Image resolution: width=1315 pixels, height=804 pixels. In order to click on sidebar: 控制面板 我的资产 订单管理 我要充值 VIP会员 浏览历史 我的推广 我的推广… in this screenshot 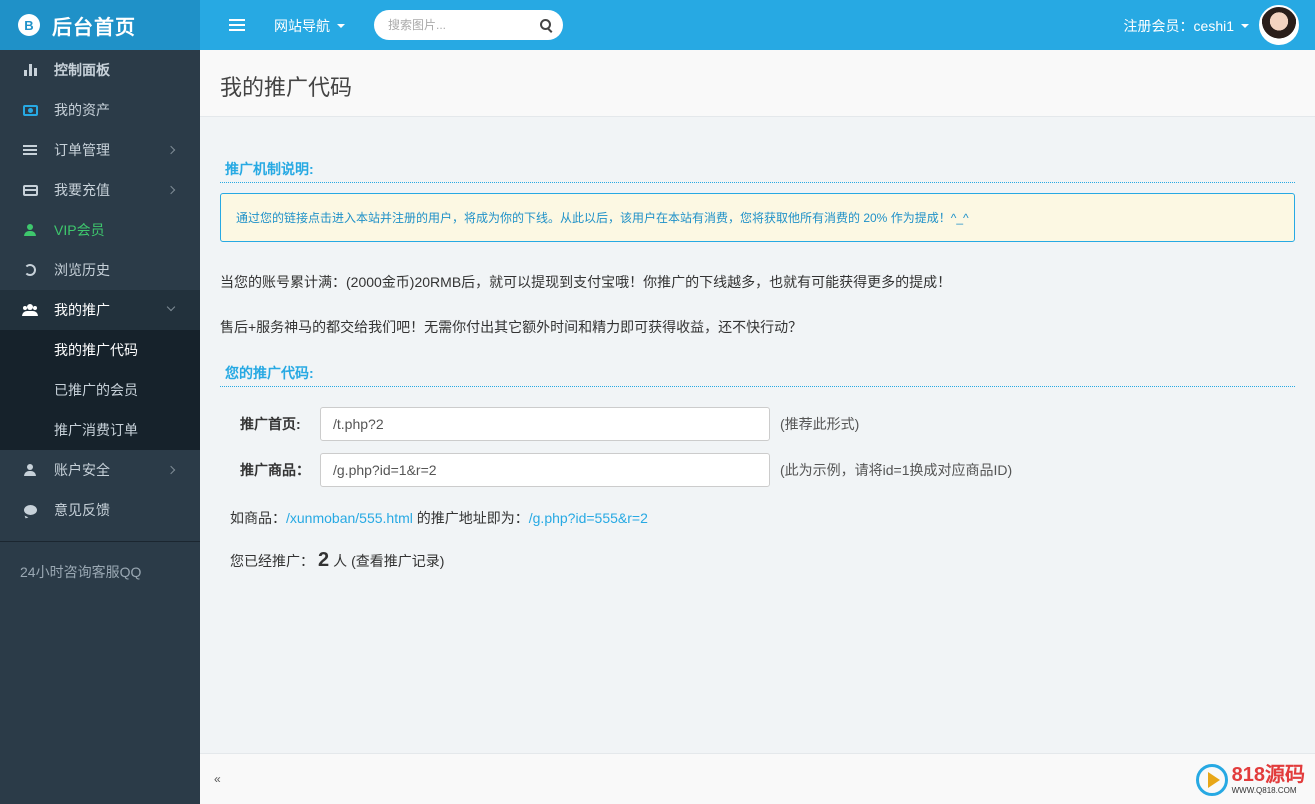, I will do `click(100, 427)`.